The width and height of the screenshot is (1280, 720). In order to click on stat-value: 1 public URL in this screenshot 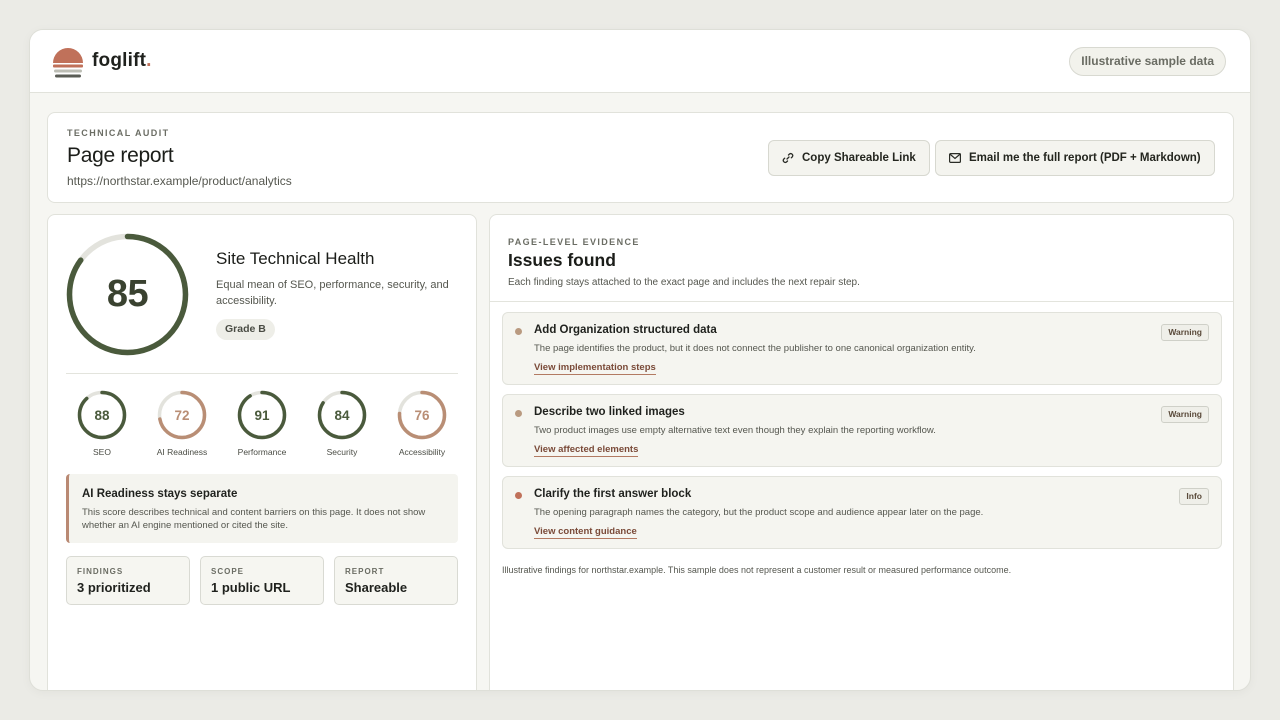, I will do `click(251, 587)`.